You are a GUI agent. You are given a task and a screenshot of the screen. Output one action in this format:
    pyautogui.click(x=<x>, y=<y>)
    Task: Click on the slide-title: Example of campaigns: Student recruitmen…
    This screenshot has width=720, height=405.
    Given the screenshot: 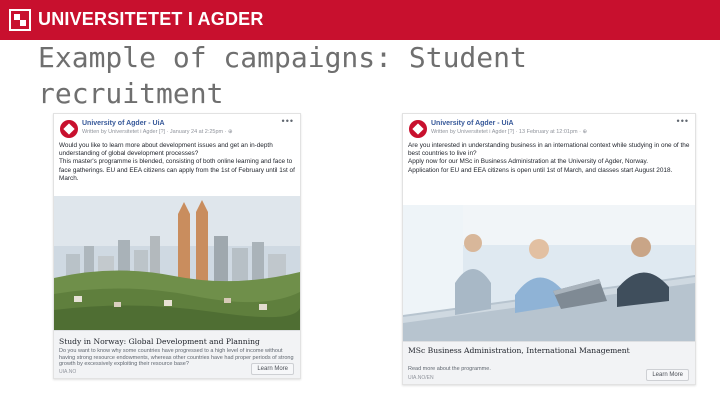 What is the action you would take?
    pyautogui.click(x=282, y=75)
    